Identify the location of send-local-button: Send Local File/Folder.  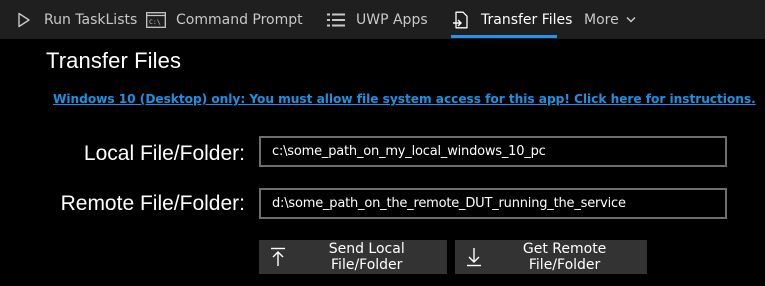
(353, 257).